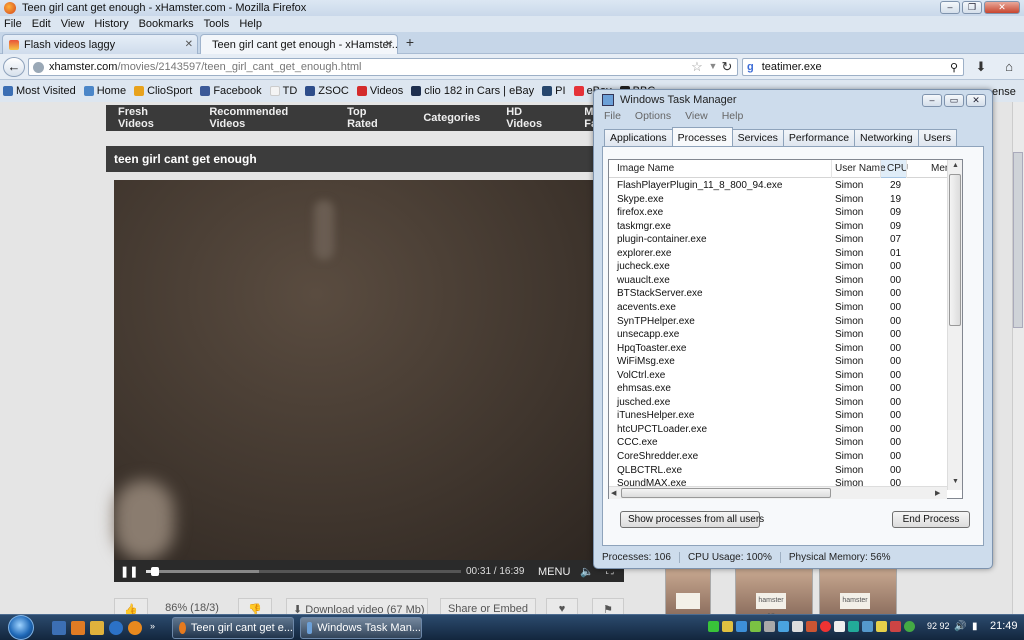  I want to click on process-row: FlashPlayerPlugin_11_8_800_94.exe Simon 29, so click(778, 187).